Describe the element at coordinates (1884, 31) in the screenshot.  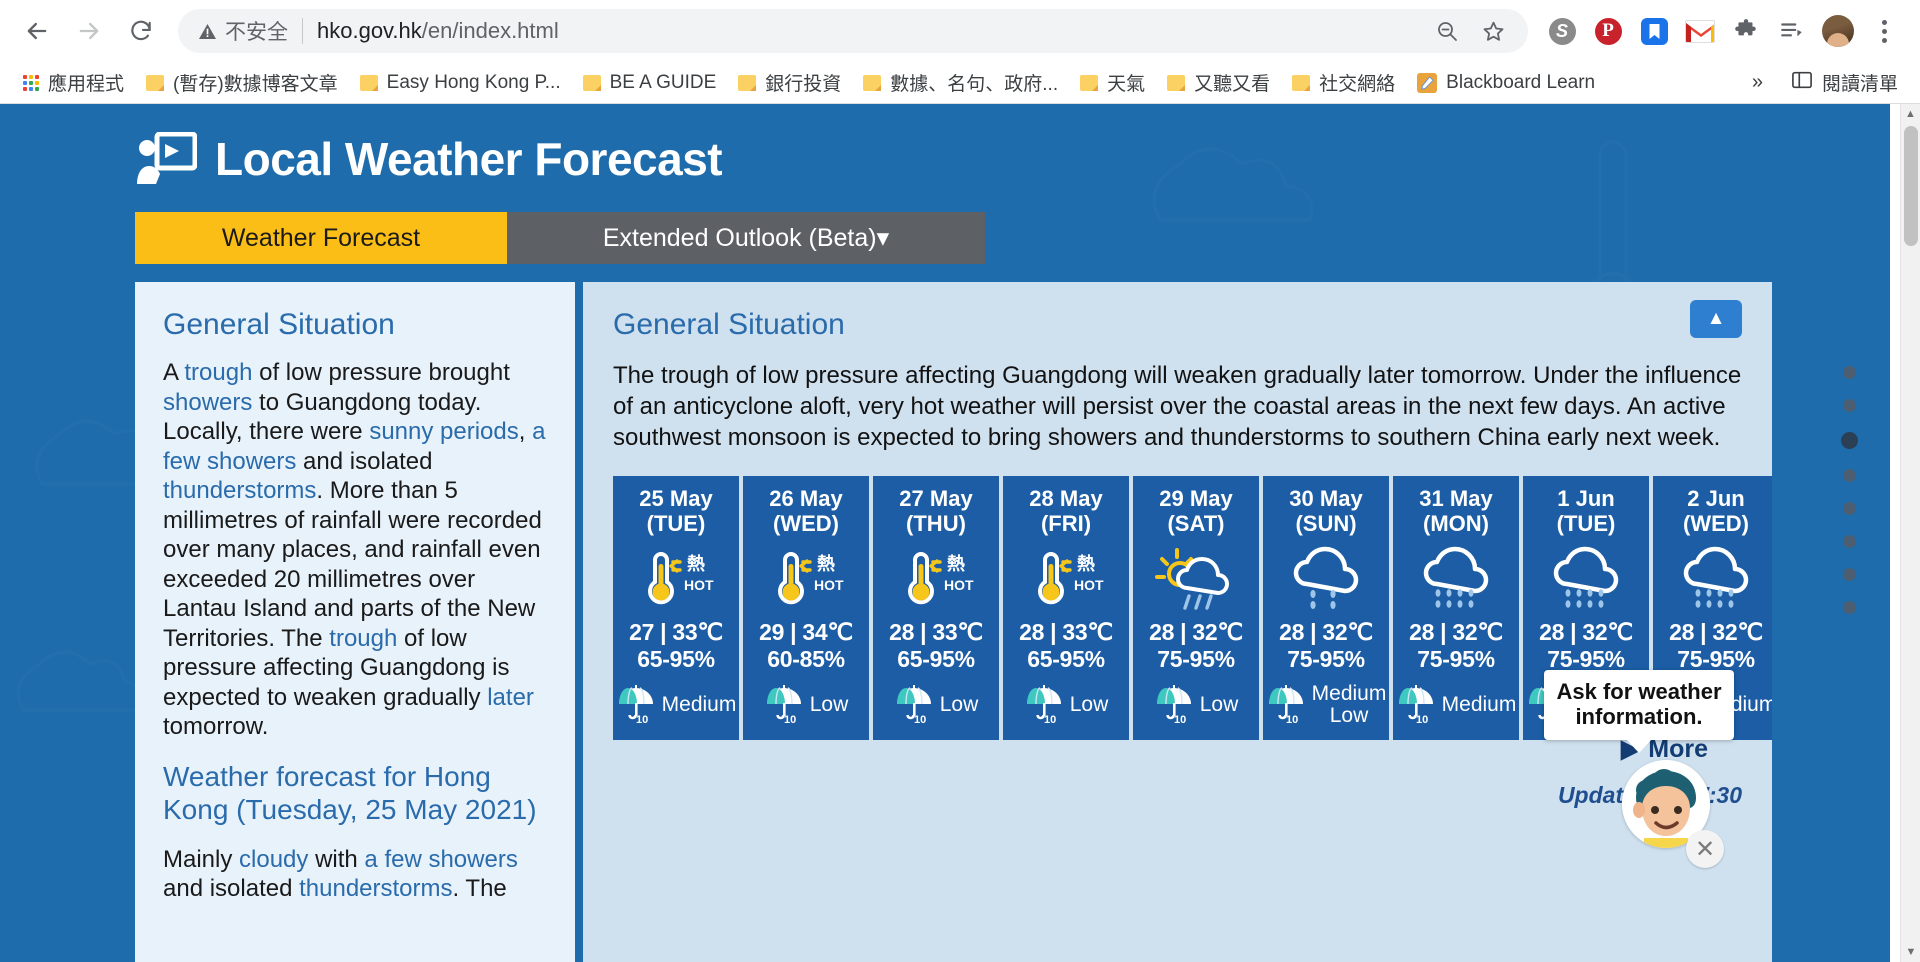
I see `three-dots-icon` at that location.